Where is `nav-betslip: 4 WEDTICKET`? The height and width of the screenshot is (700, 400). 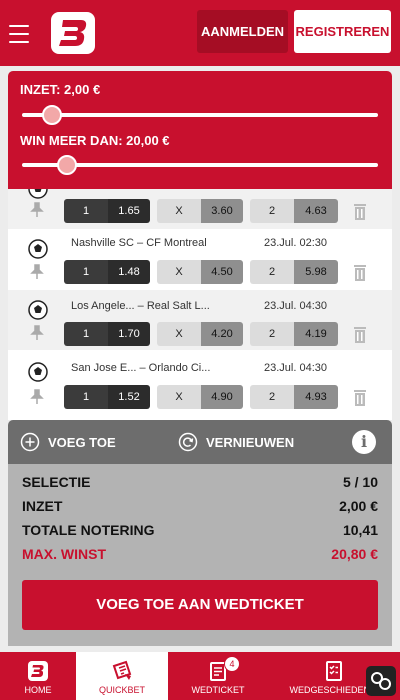
nav-betslip: 4 WEDTICKET is located at coordinates (218, 676).